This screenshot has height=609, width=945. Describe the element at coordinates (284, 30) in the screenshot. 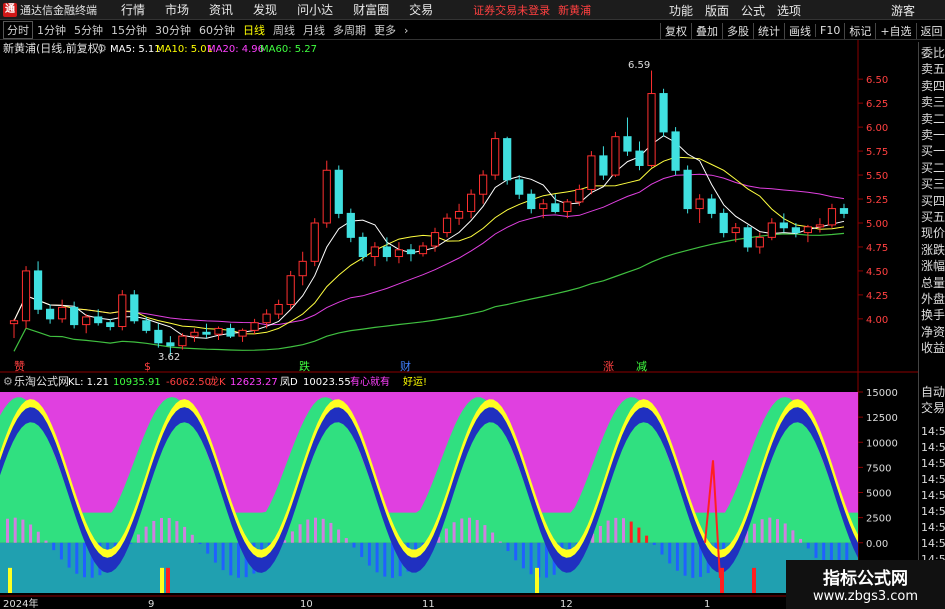

I see `tab-weekly: 周线` at that location.